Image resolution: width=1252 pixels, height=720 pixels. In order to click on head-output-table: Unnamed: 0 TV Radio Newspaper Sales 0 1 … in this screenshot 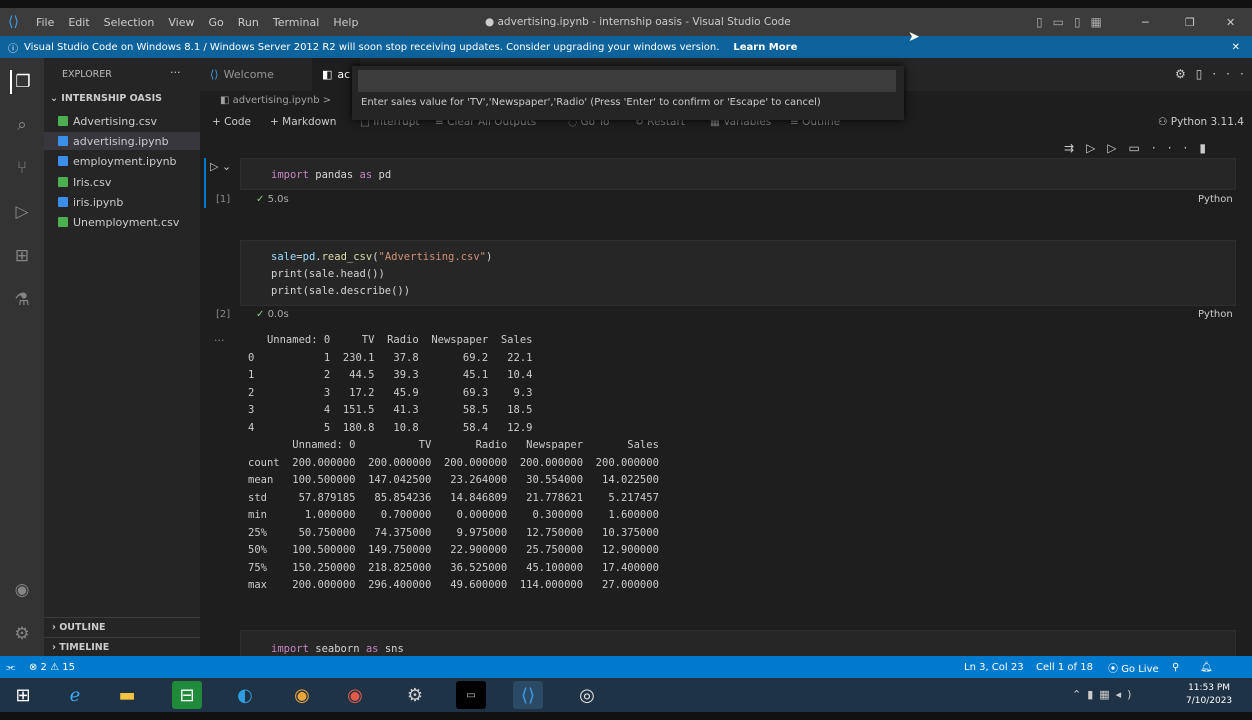, I will do `click(390, 384)`.